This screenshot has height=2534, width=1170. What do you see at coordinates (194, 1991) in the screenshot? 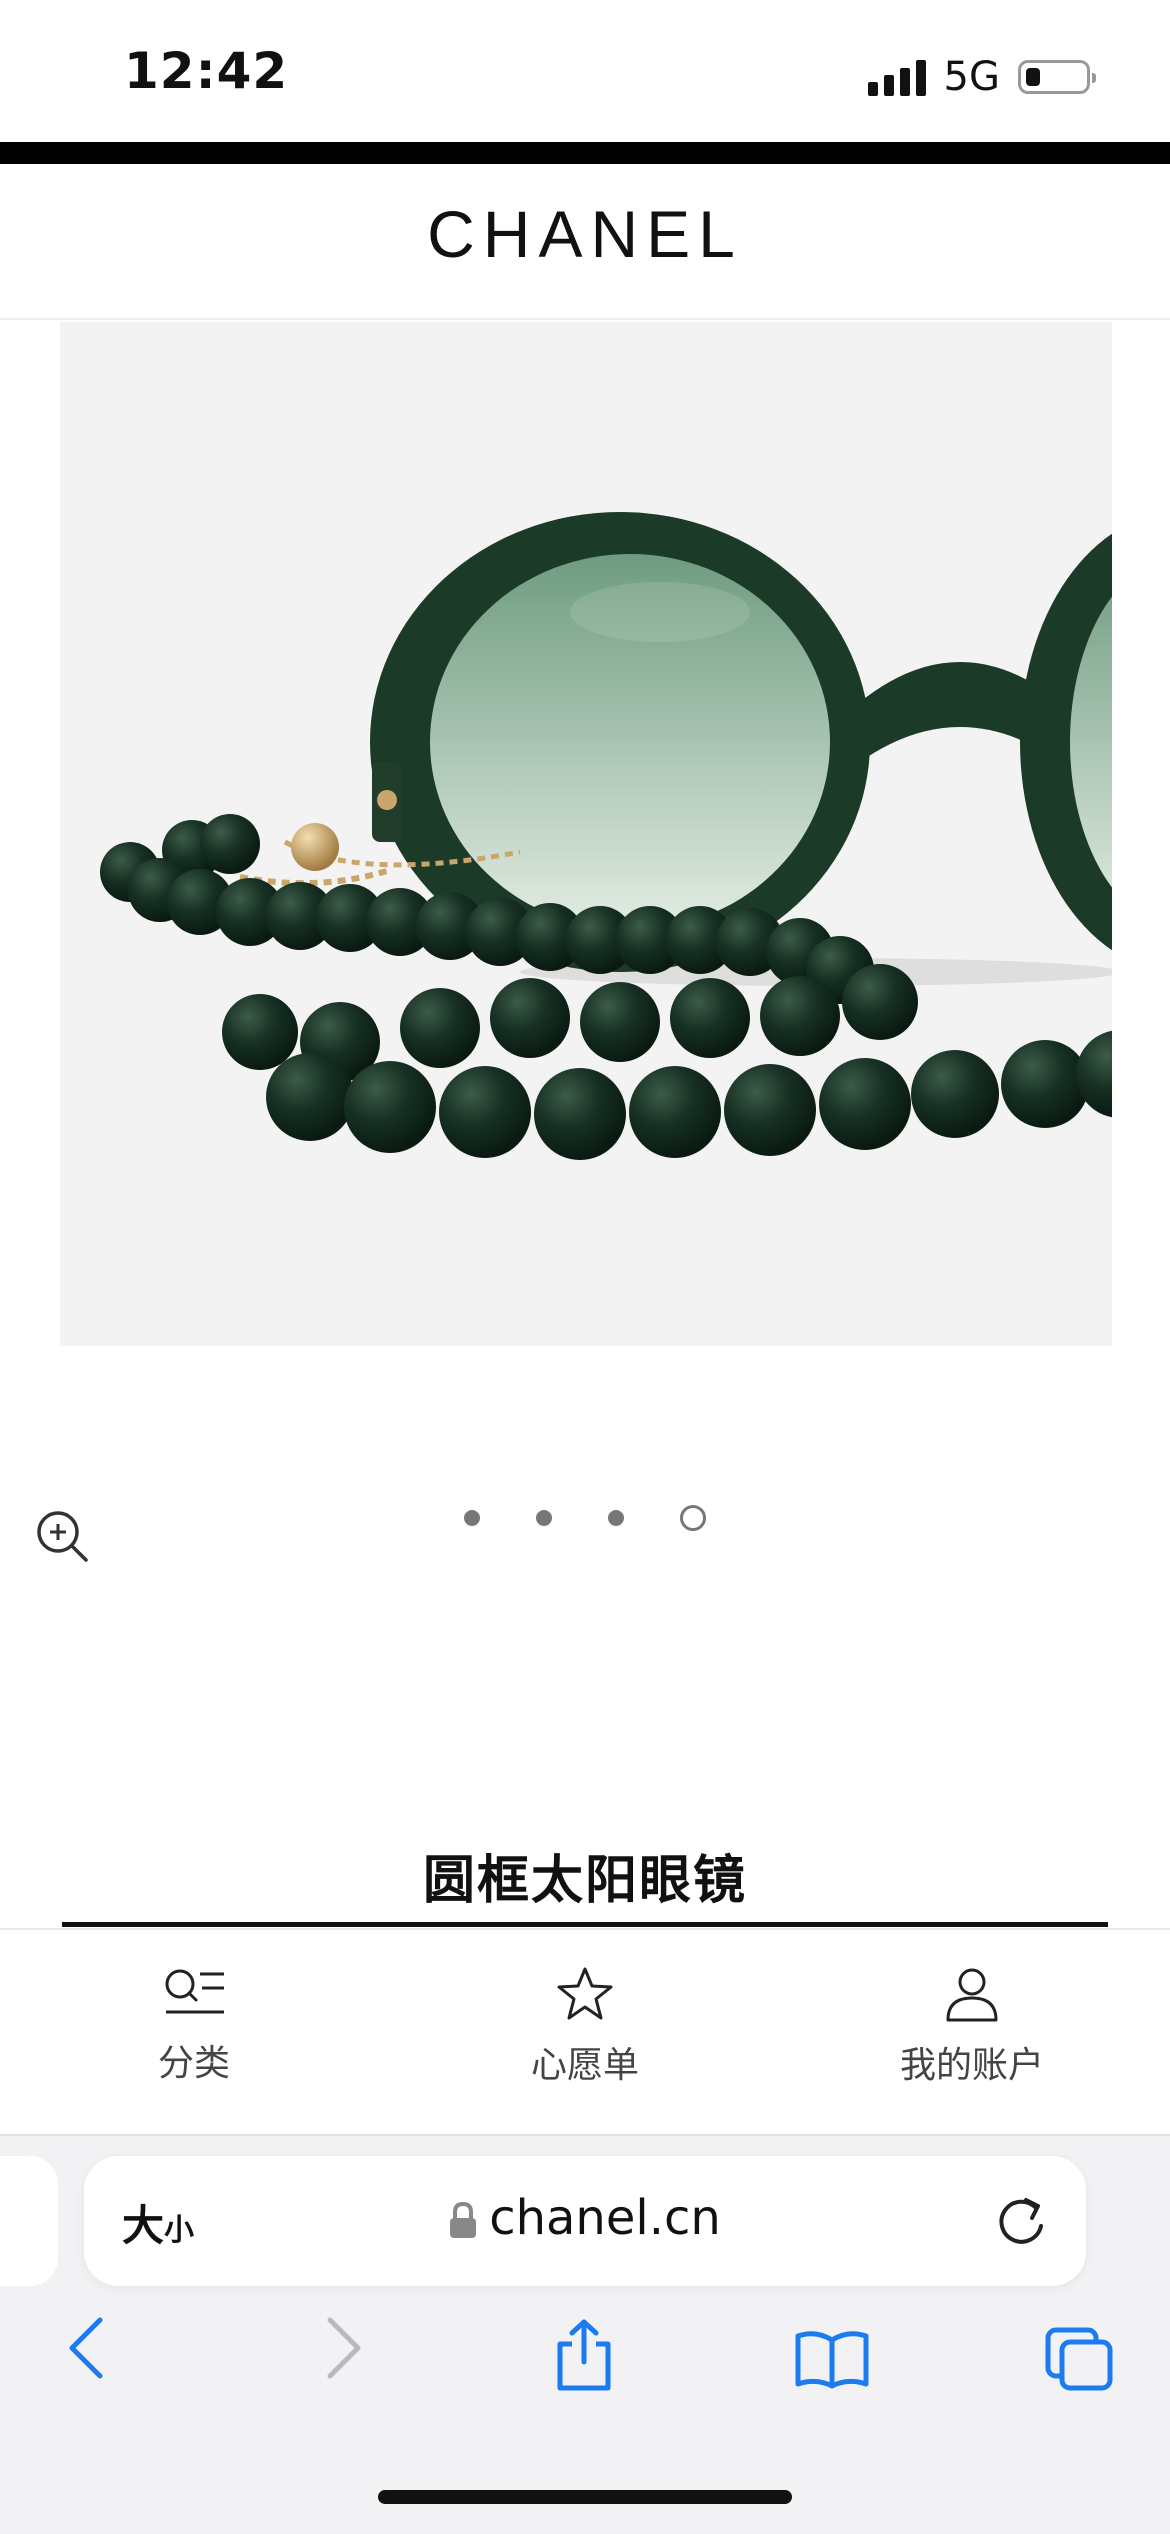
I see `category-icon` at bounding box center [194, 1991].